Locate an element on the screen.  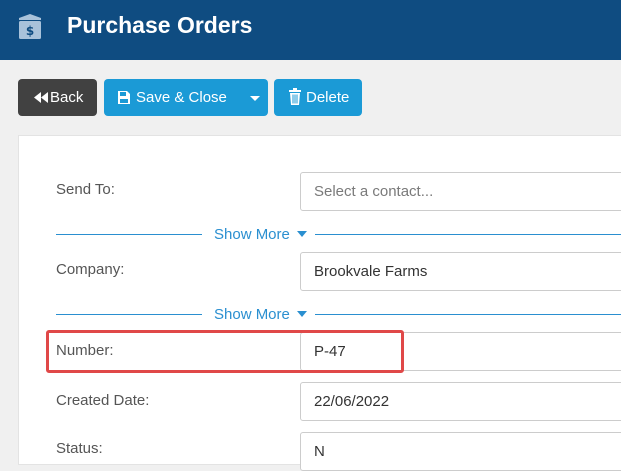
app-header: $ Purchase Orders is located at coordinates (310, 30).